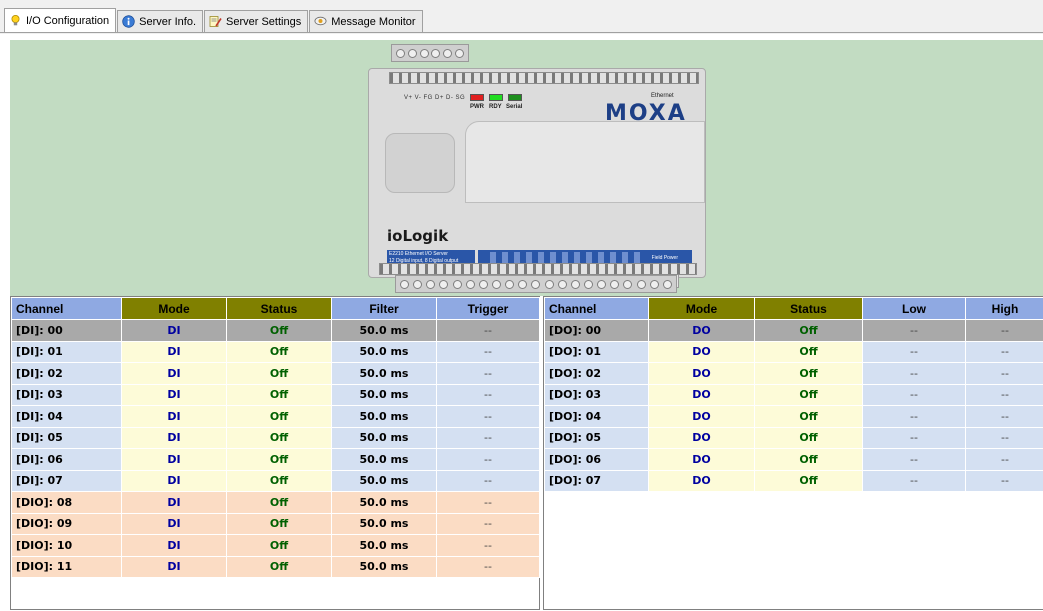 This screenshot has height=611, width=1043. I want to click on channel-cell: [DI]: 07, so click(66, 480).